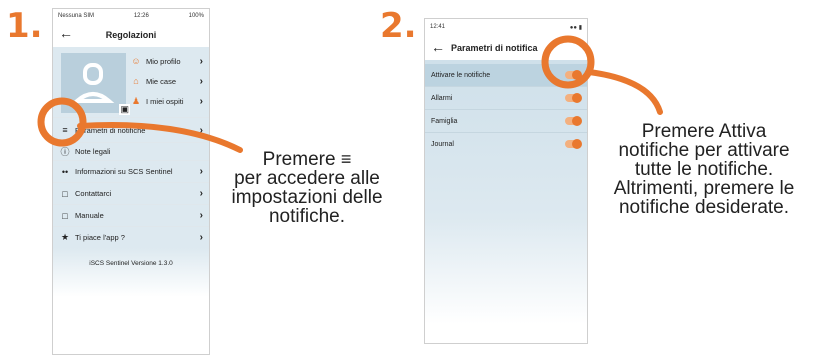 Image resolution: width=816 pixels, height=355 pixels. Describe the element at coordinates (131, 193) in the screenshot. I see `menu-item-contact: □ Contattarci ›` at that location.